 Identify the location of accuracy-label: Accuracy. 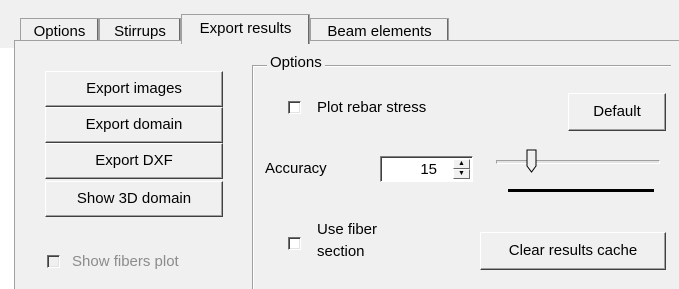
(296, 168).